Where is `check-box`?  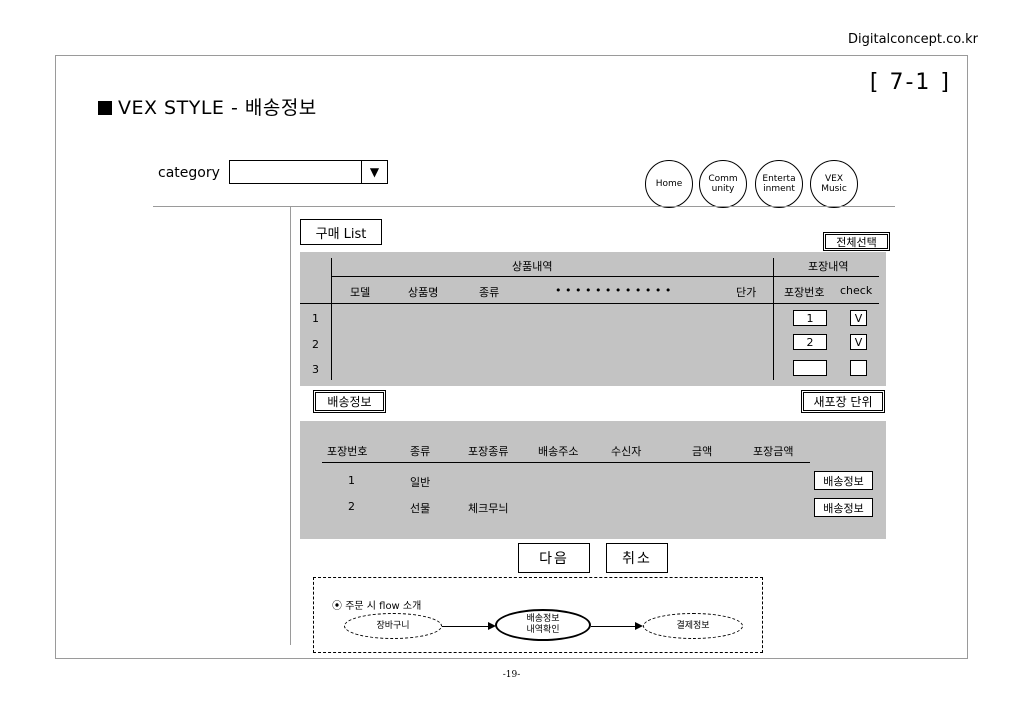 check-box is located at coordinates (858, 368).